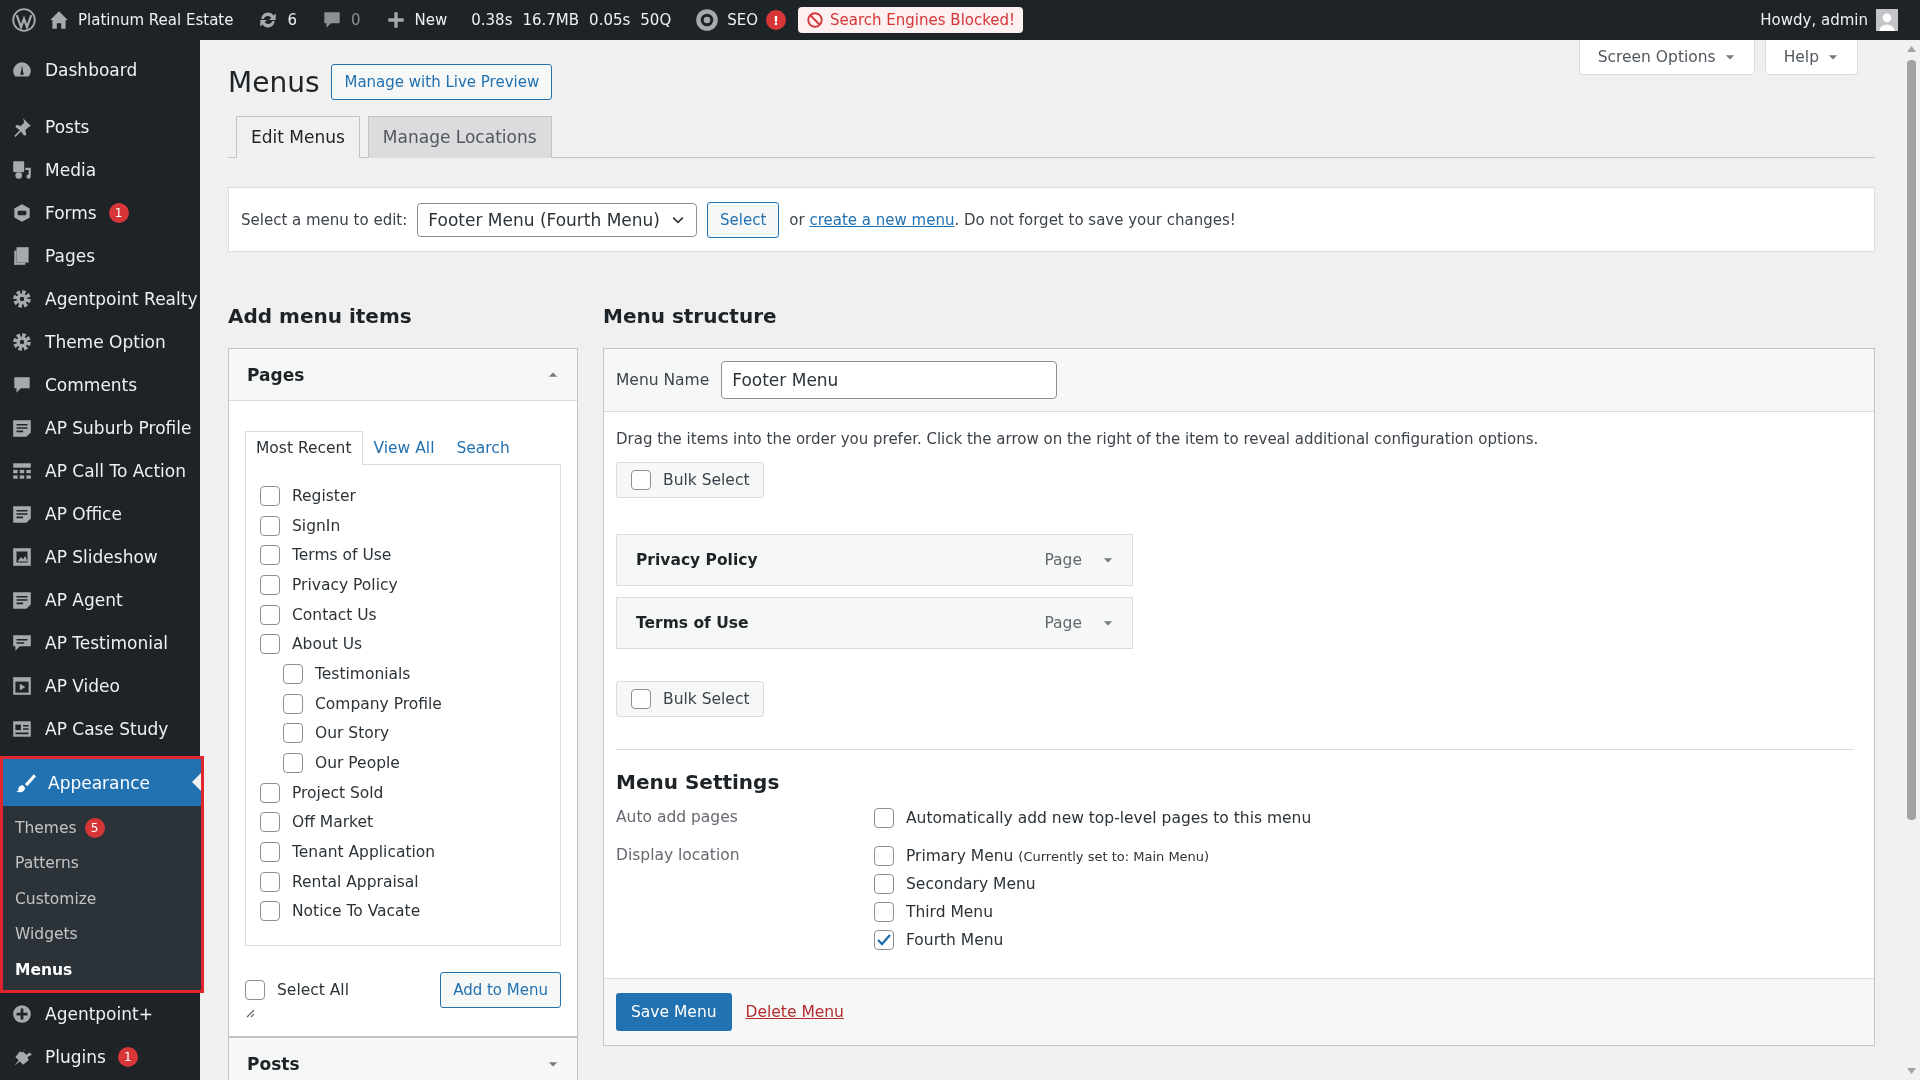 The image size is (1920, 1080). Describe the element at coordinates (492, 20) in the screenshot. I see `query-stat: 0.38s` at that location.